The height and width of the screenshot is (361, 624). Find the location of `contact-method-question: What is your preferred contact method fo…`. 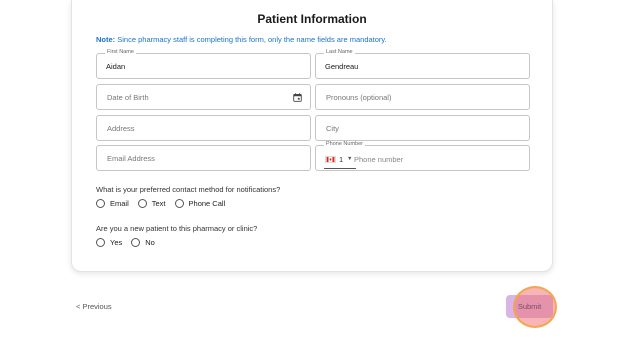

contact-method-question: What is your preferred contact method fo… is located at coordinates (188, 189).